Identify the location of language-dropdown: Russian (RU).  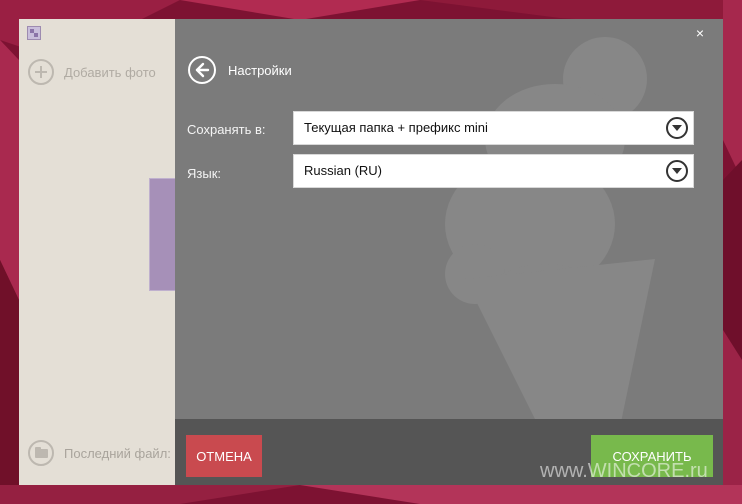
(493, 171).